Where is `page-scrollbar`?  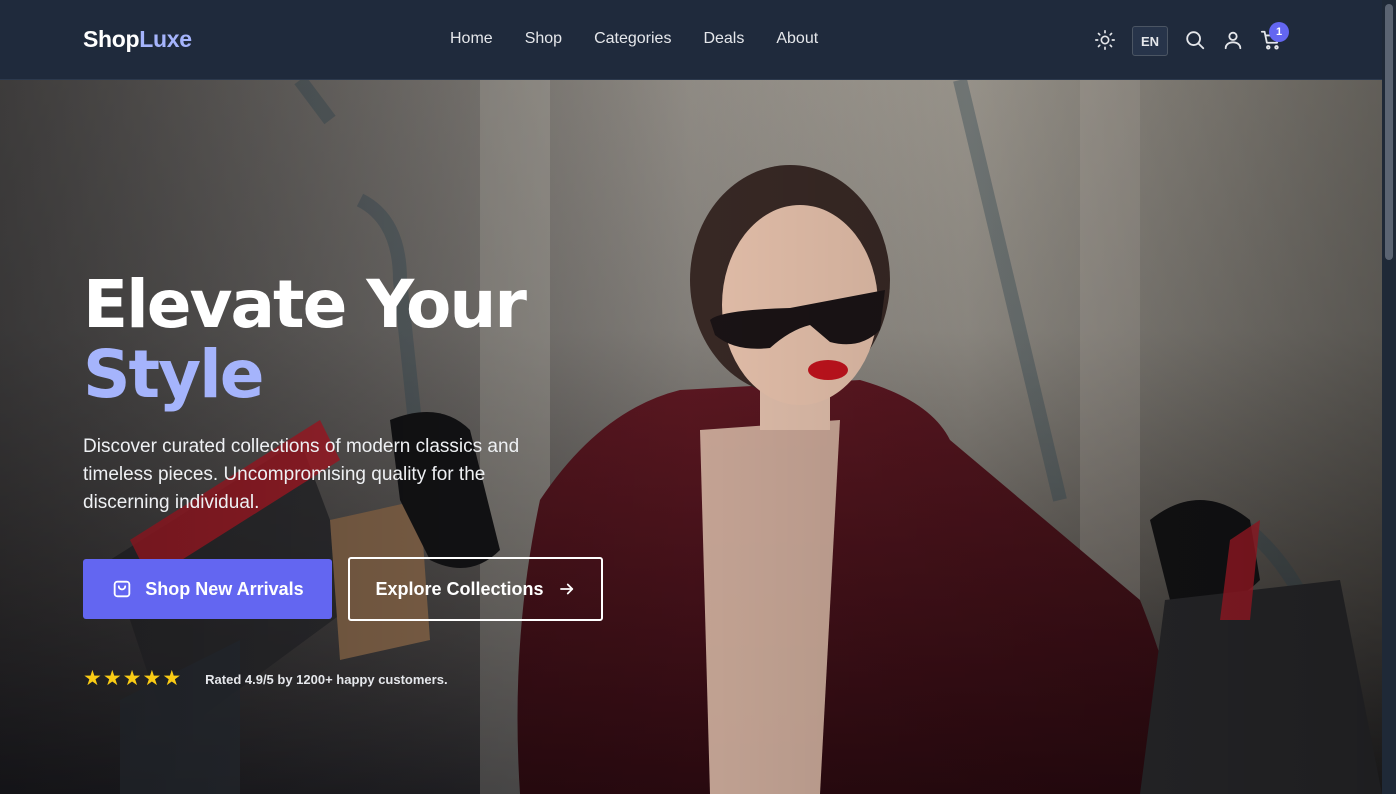 page-scrollbar is located at coordinates (1389, 397).